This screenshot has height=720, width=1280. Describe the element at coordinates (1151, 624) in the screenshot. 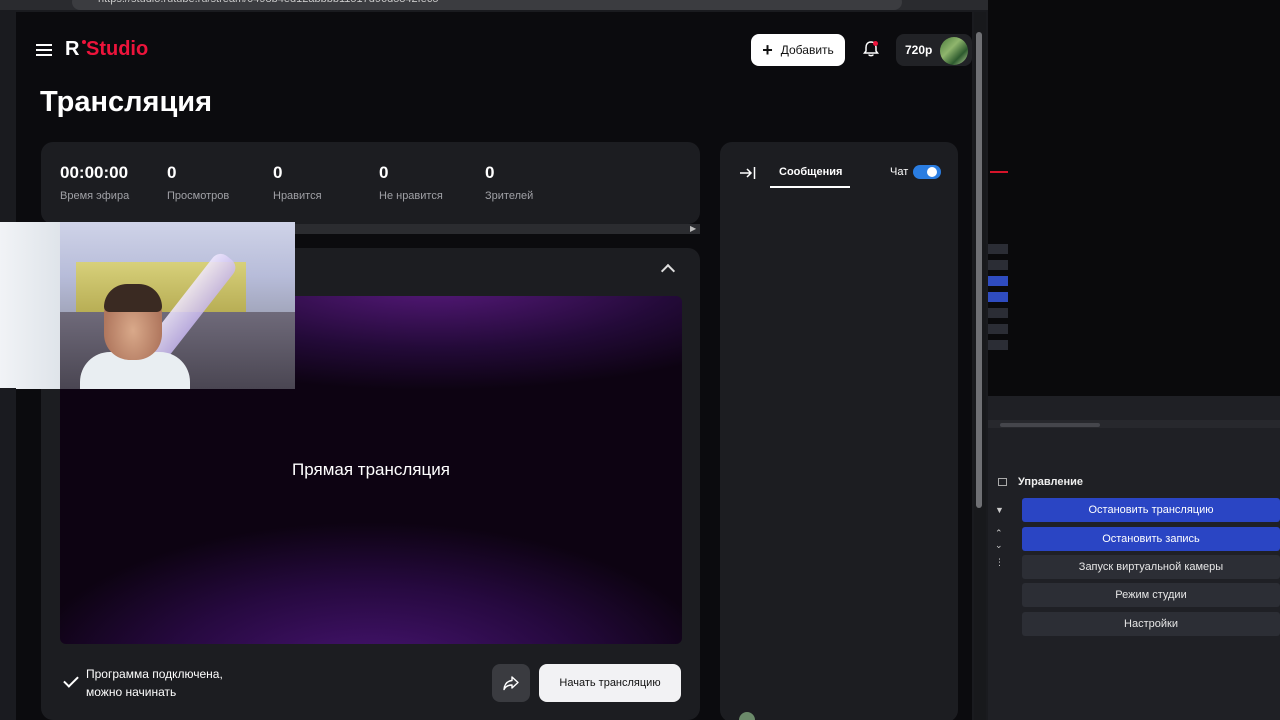

I see `settings-button: Настройки` at that location.